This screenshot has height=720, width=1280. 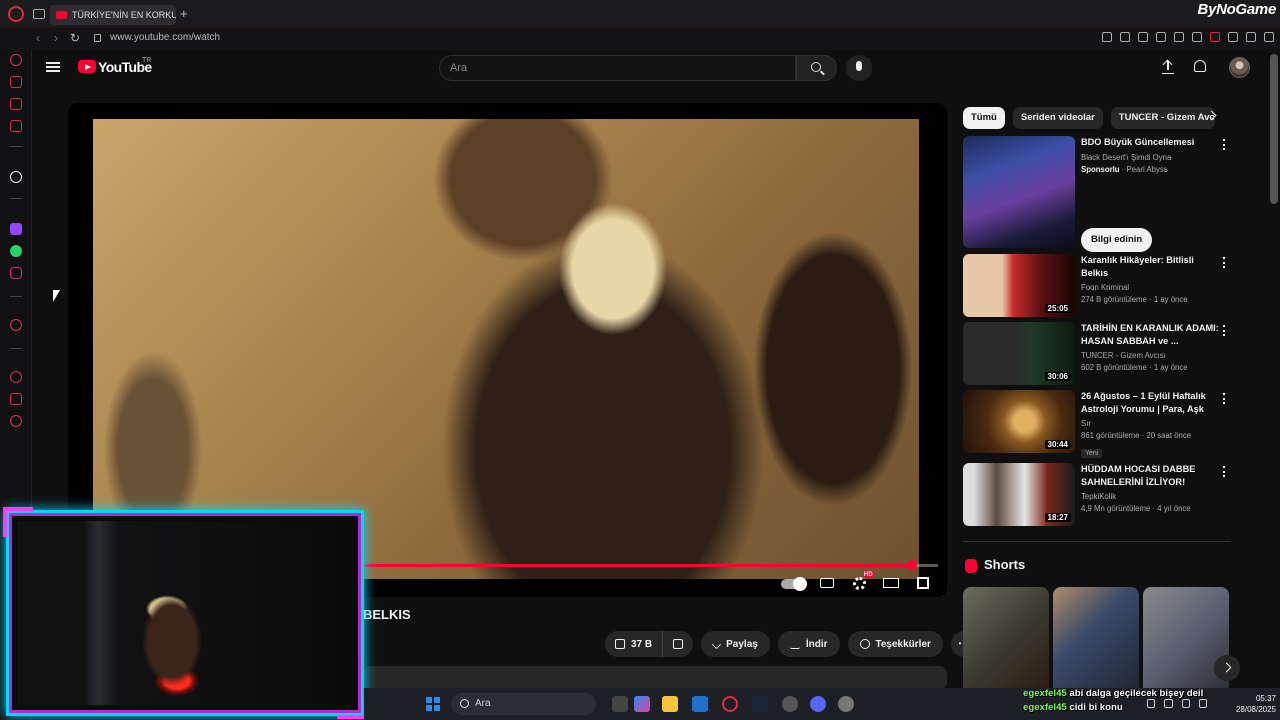 I want to click on search-input: Ara, so click(x=617, y=68).